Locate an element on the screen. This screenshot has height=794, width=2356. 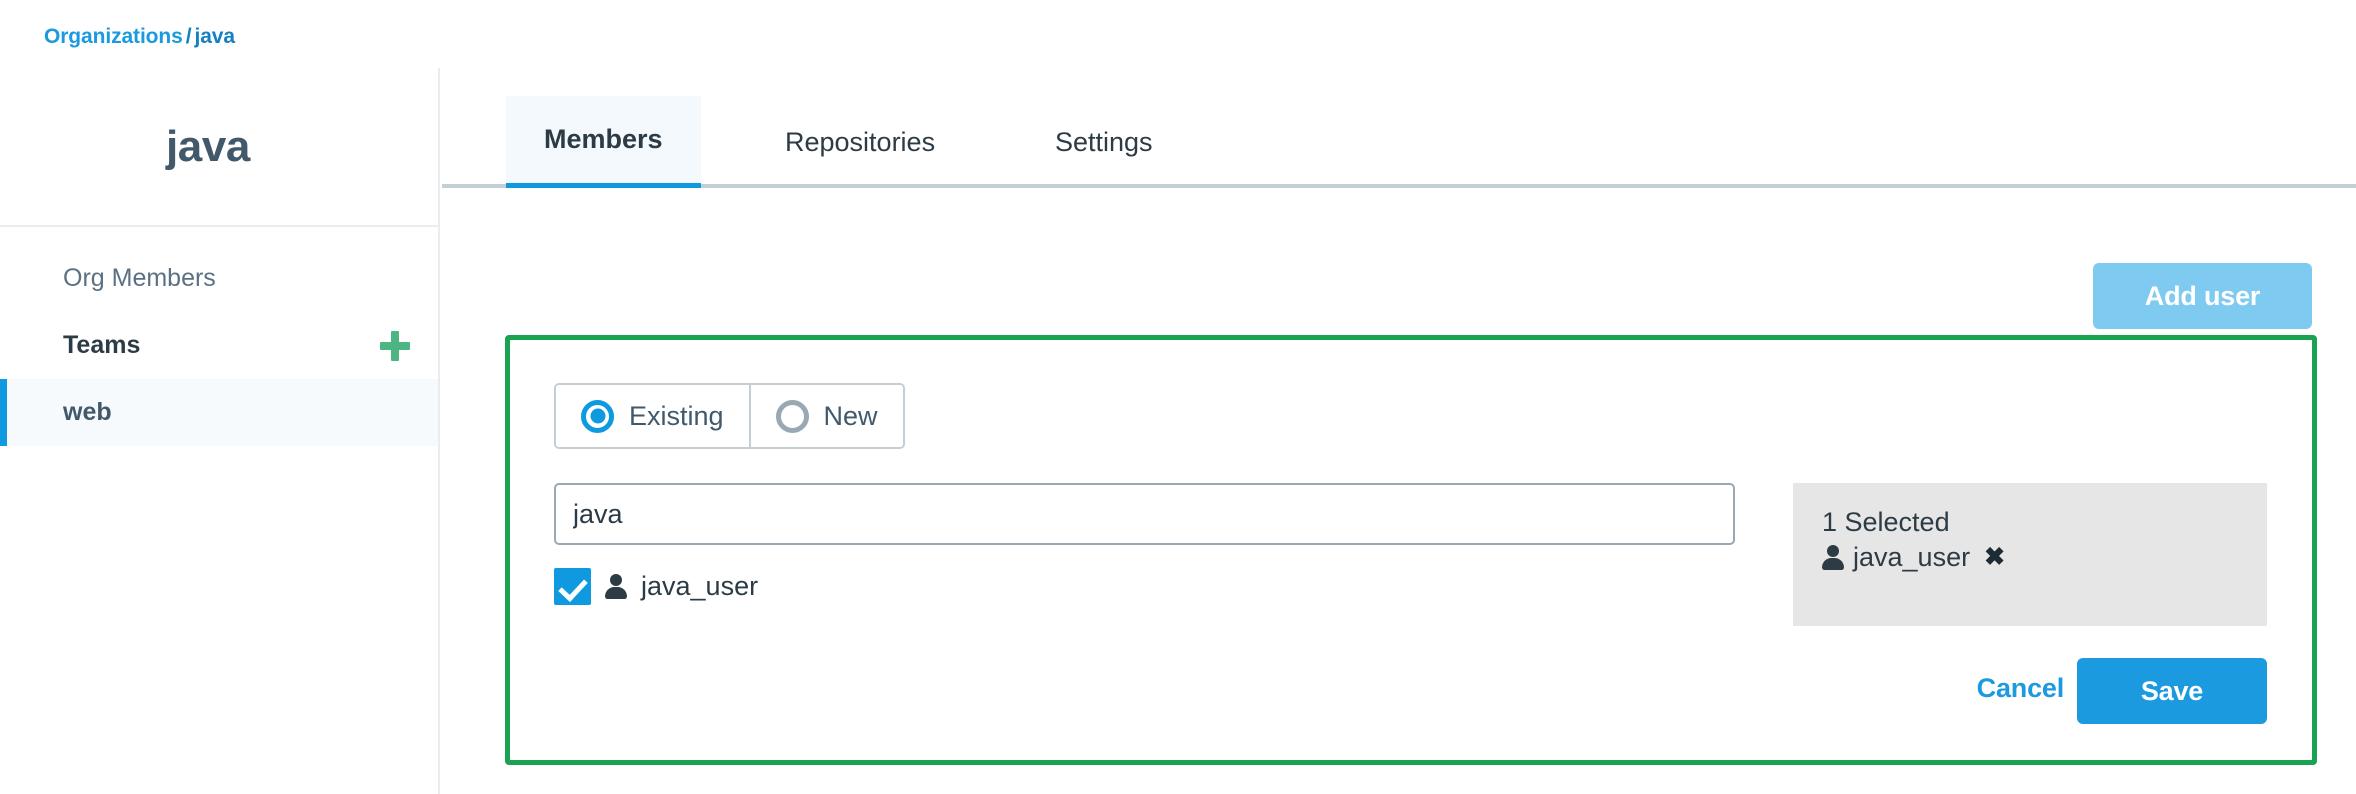
tab-repositories: Repositories is located at coordinates (860, 142).